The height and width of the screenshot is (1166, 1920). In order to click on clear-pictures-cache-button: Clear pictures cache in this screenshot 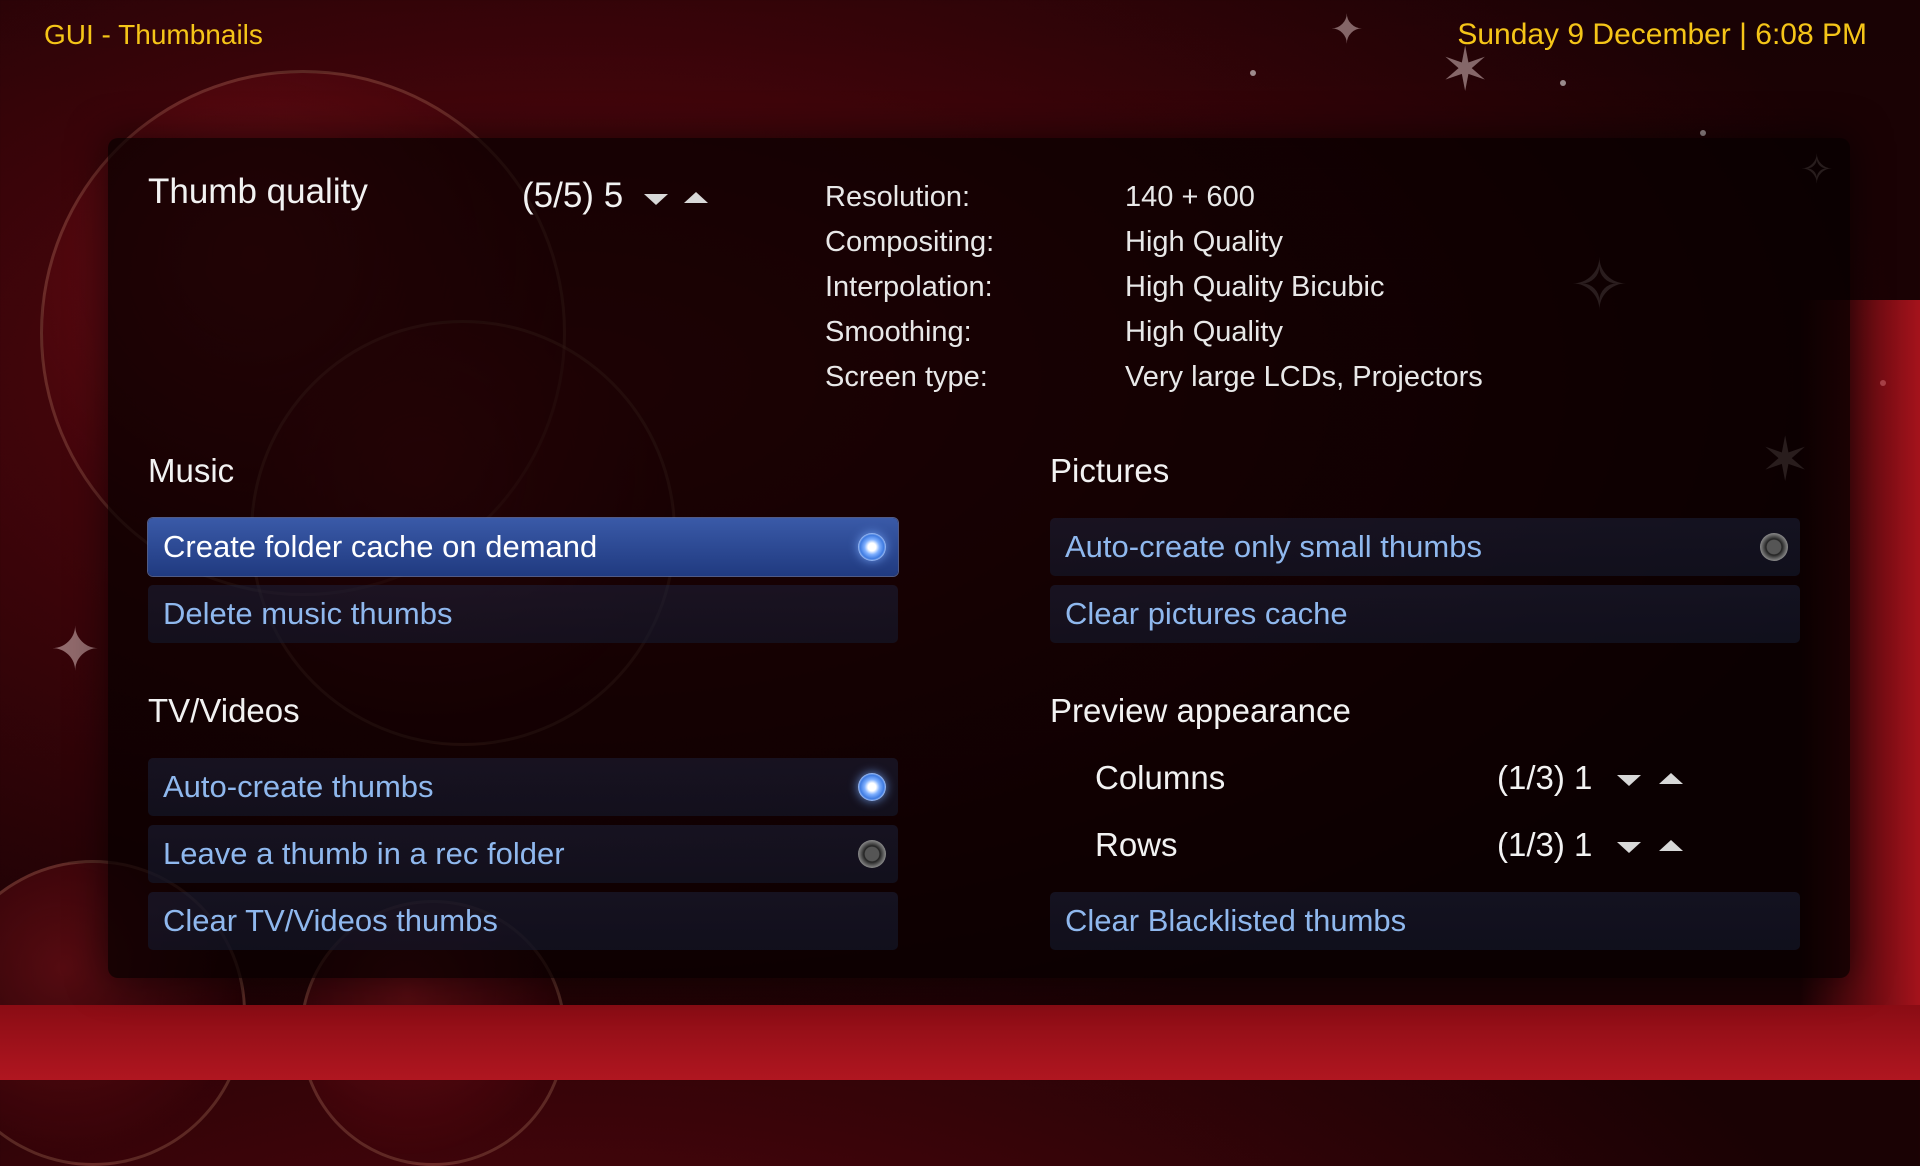, I will do `click(1425, 614)`.